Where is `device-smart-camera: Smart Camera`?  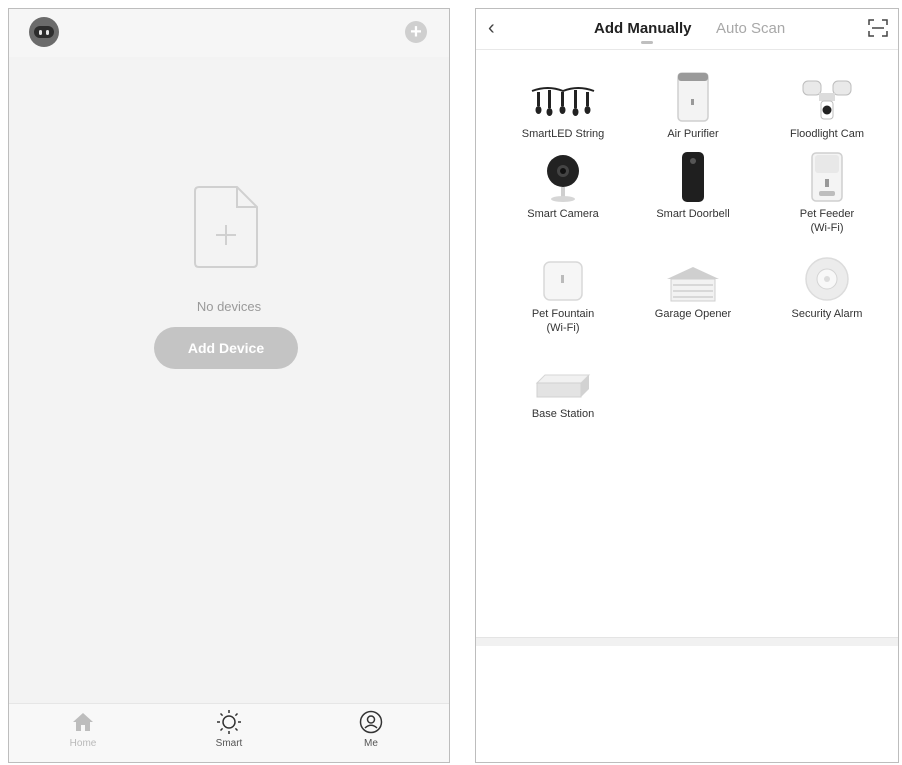 device-smart-camera: Smart Camera is located at coordinates (563, 184).